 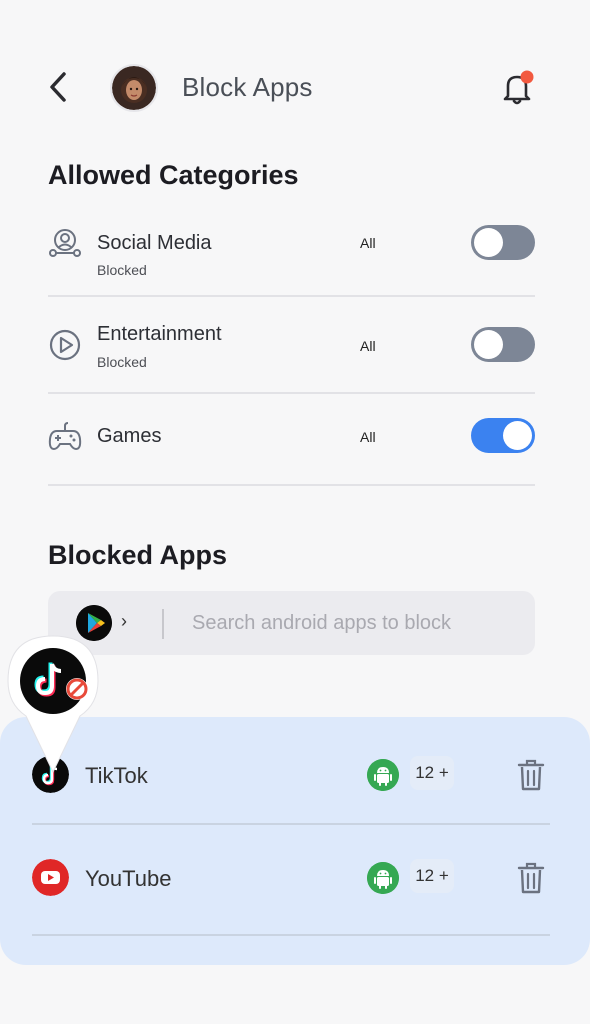 I want to click on allowed-categories-title: Allowed Categories, so click(x=173, y=175).